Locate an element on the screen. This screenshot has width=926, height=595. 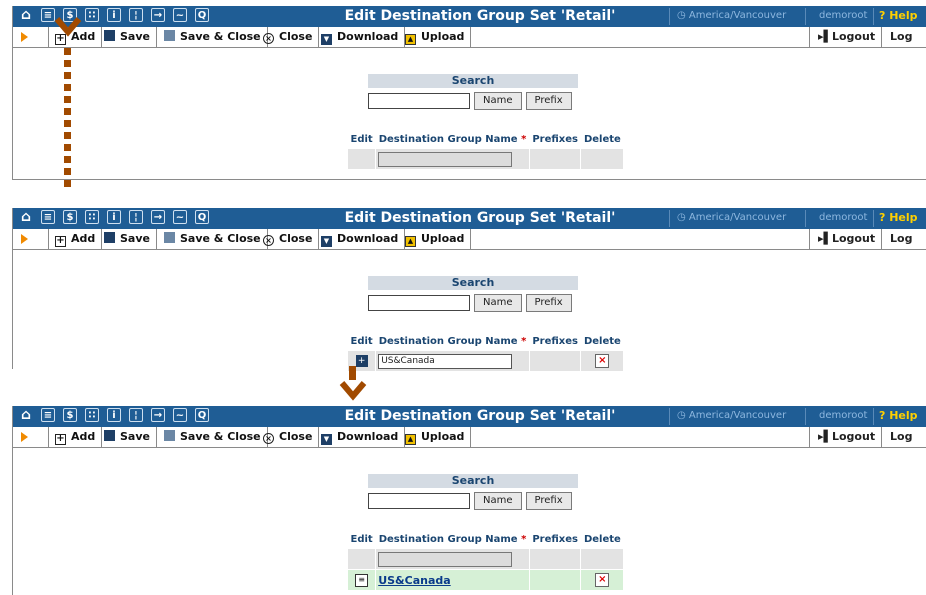
search-box: Search Name Prefix is located at coordinates (473, 92).